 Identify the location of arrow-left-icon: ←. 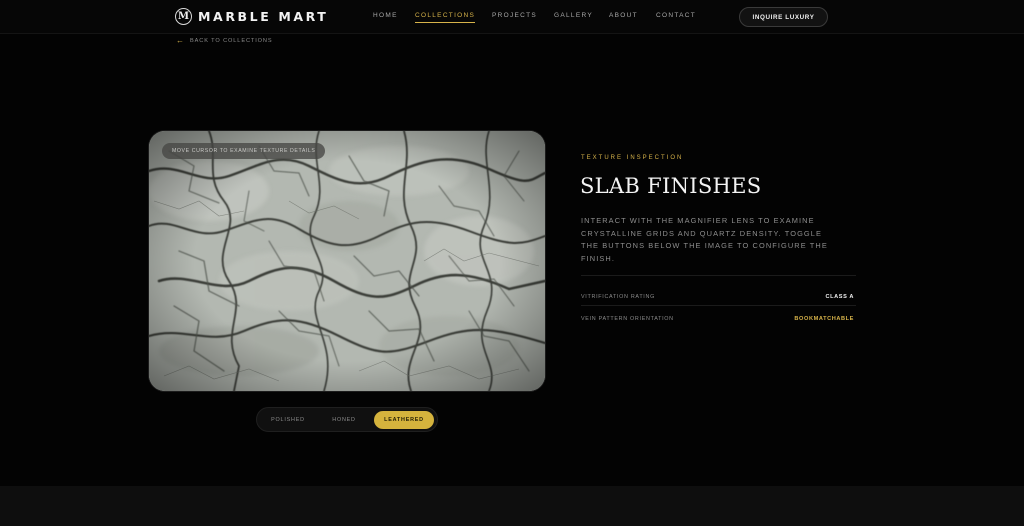
(180, 40).